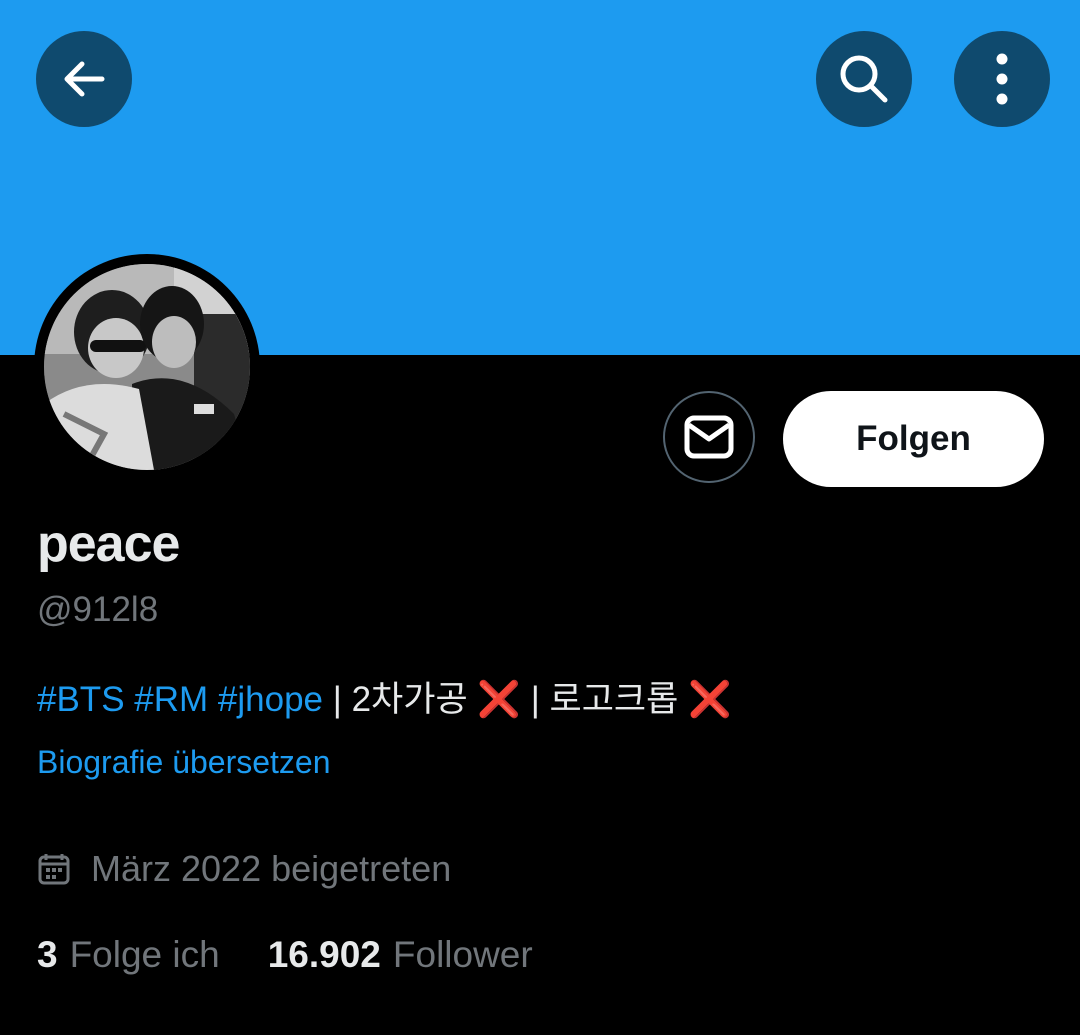 The width and height of the screenshot is (1080, 1035). Describe the element at coordinates (184, 762) in the screenshot. I see `translate-bio-link: Biografie übersetzen` at that location.